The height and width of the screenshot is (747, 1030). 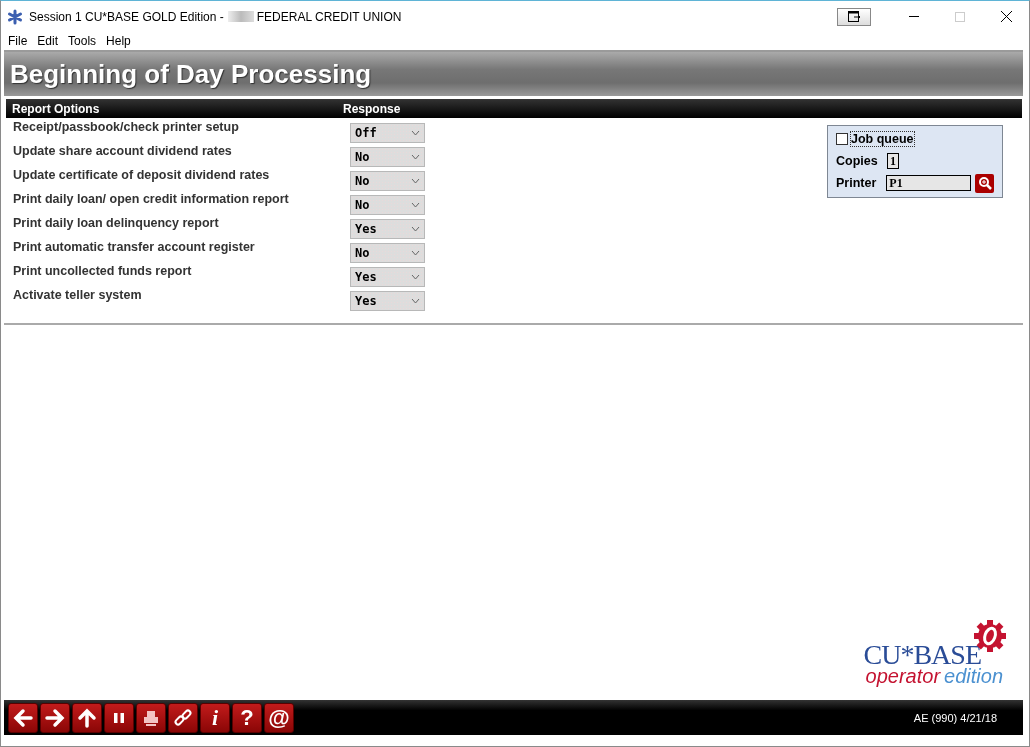 I want to click on toolbar-button: @, so click(x=279, y=717).